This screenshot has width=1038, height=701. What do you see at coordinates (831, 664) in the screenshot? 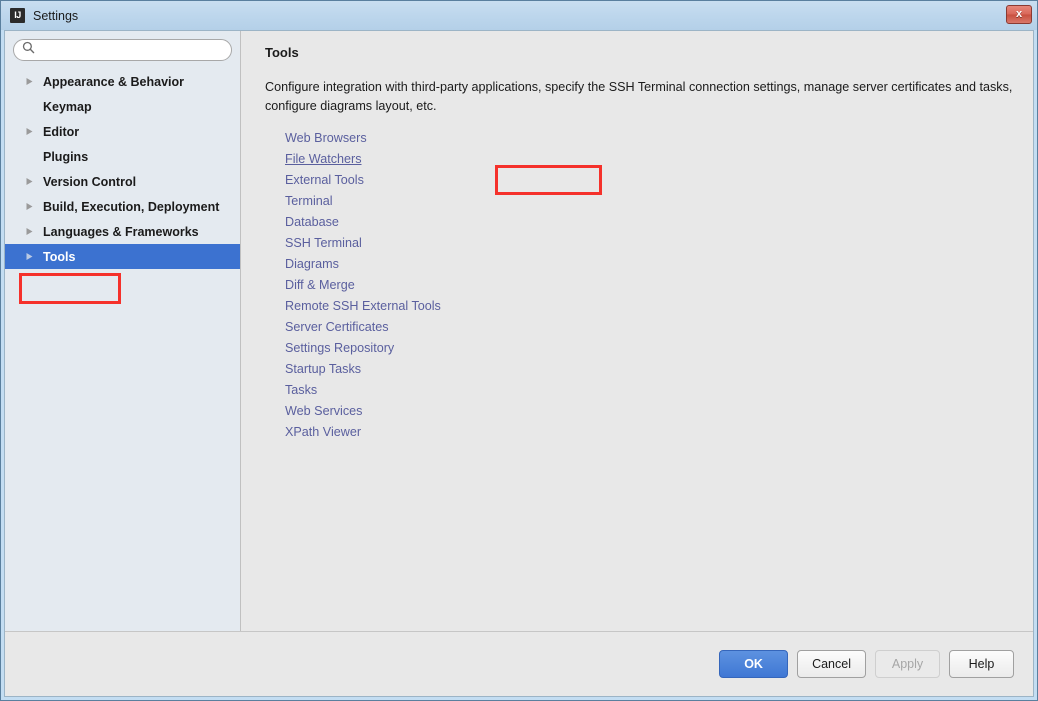
I see `cancel-button: Cancel` at bounding box center [831, 664].